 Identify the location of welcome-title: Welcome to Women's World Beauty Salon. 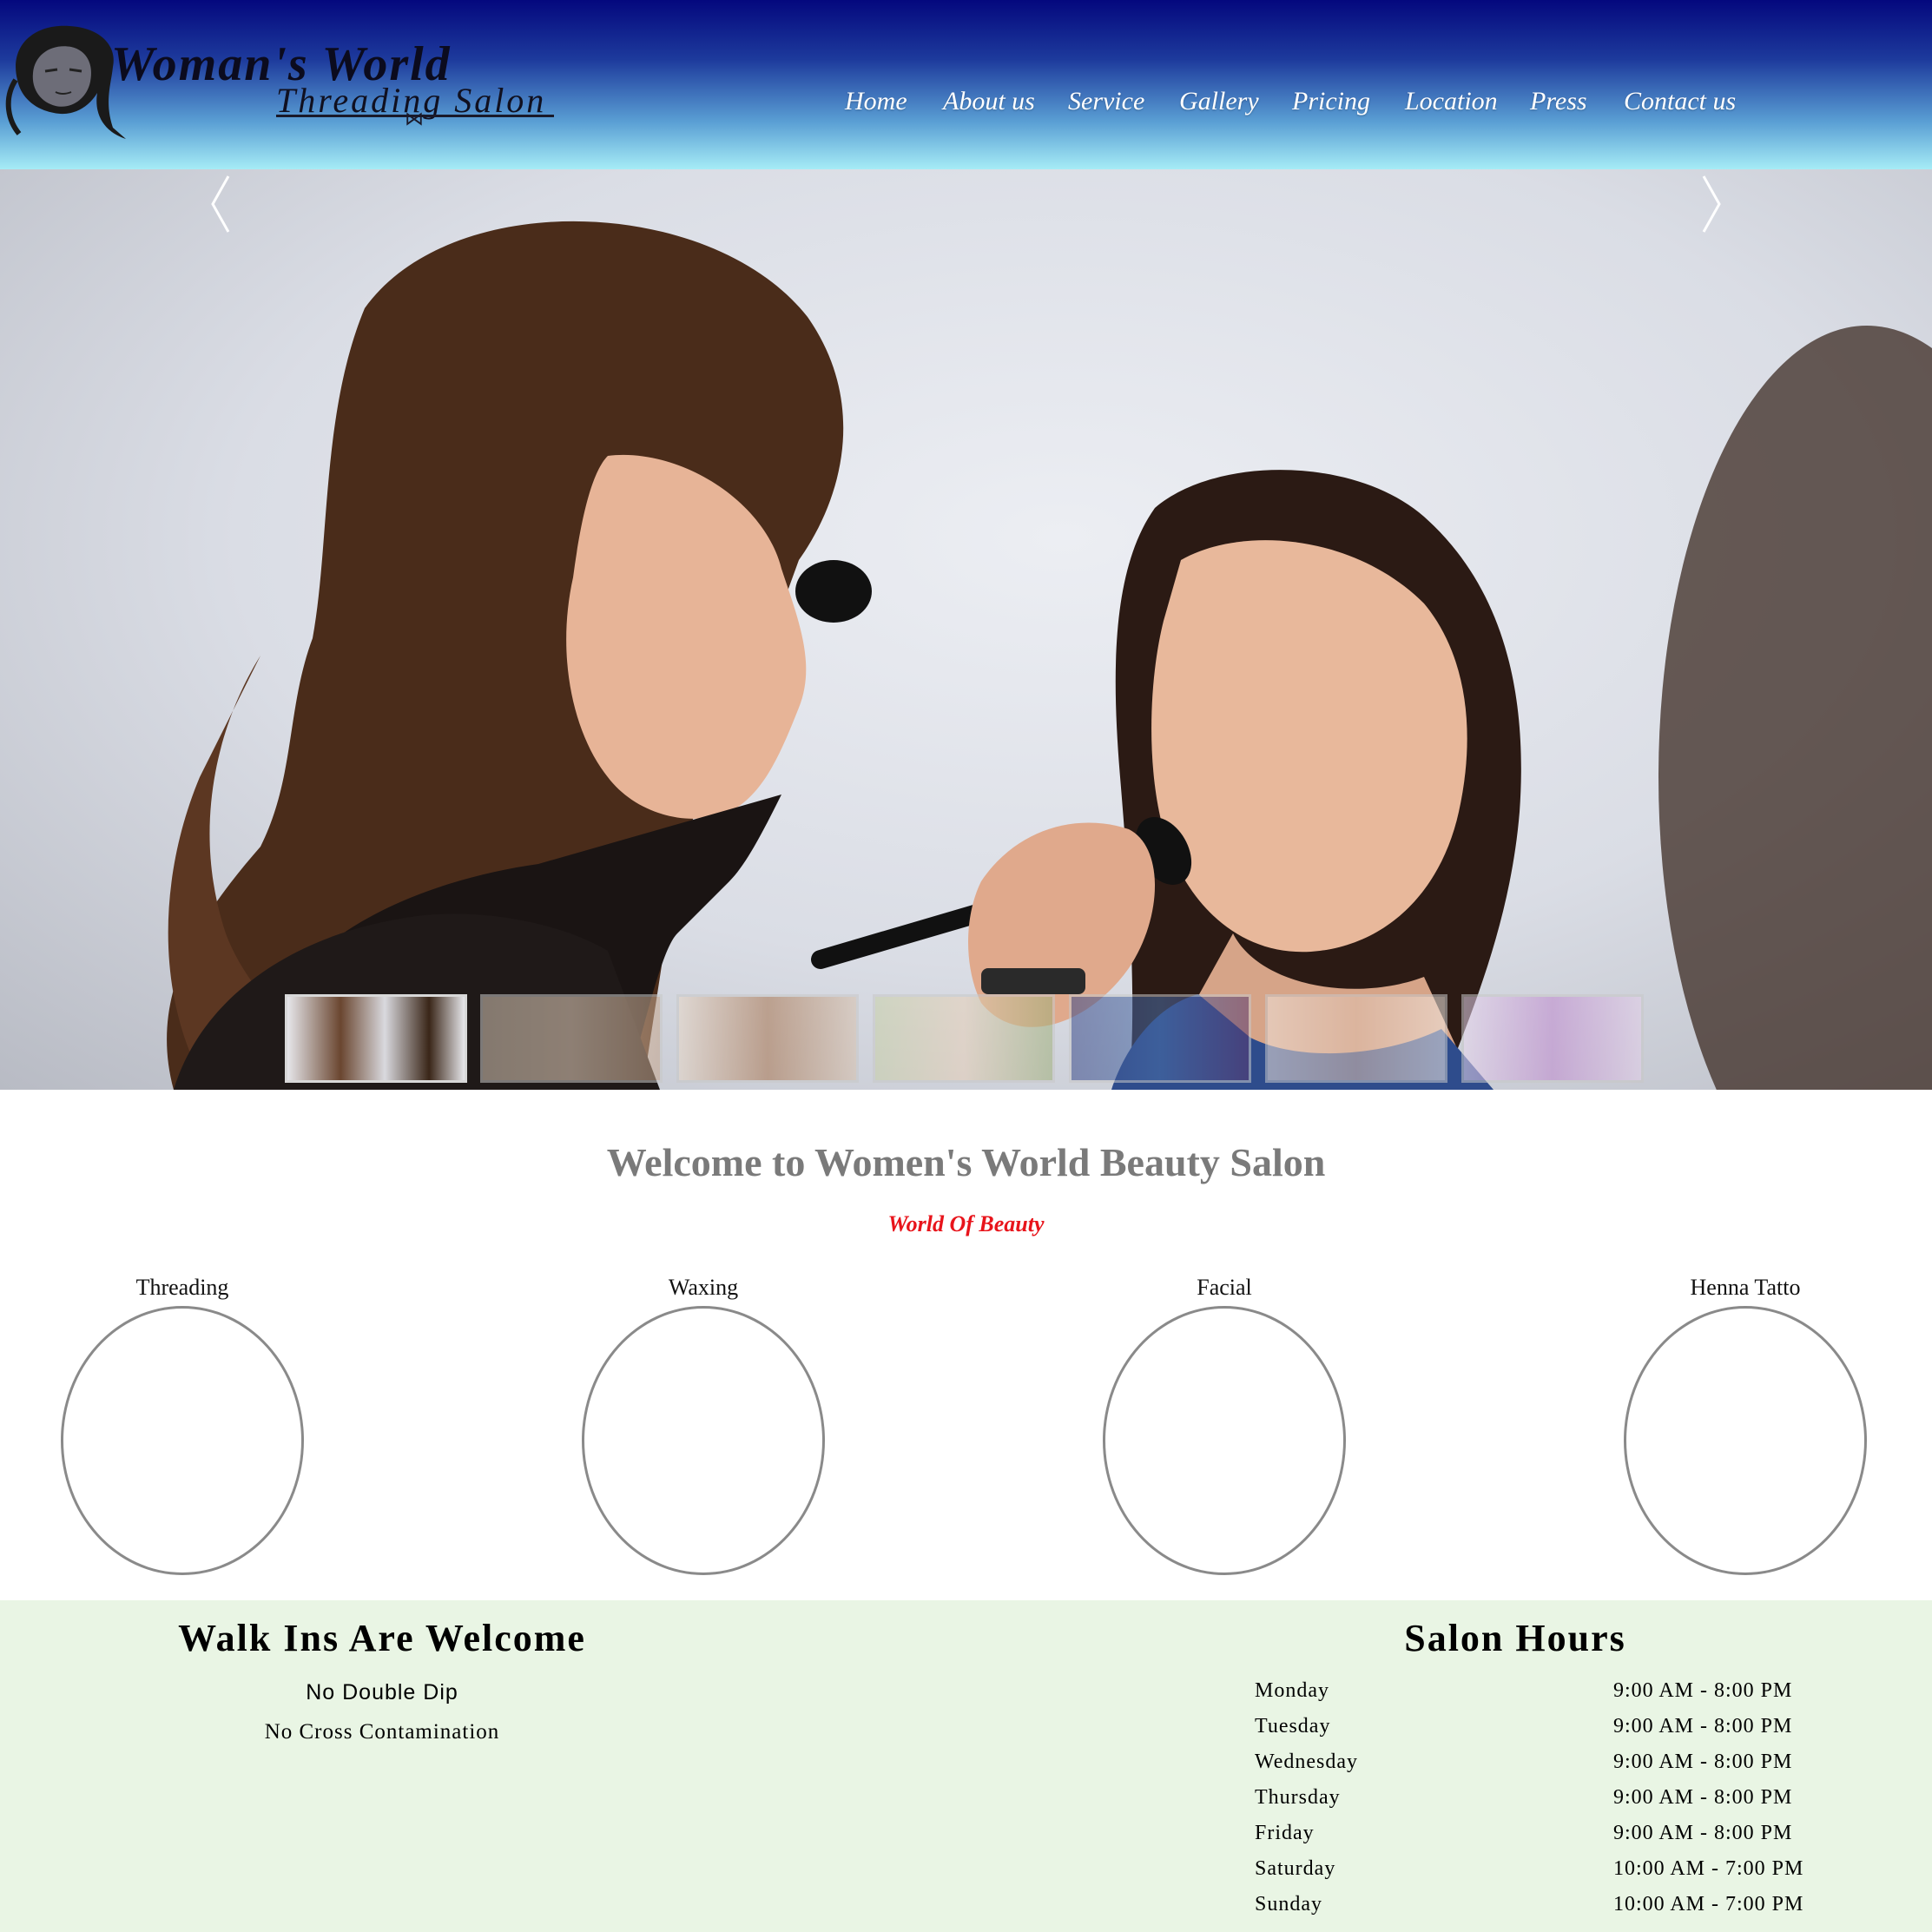
(966, 1162).